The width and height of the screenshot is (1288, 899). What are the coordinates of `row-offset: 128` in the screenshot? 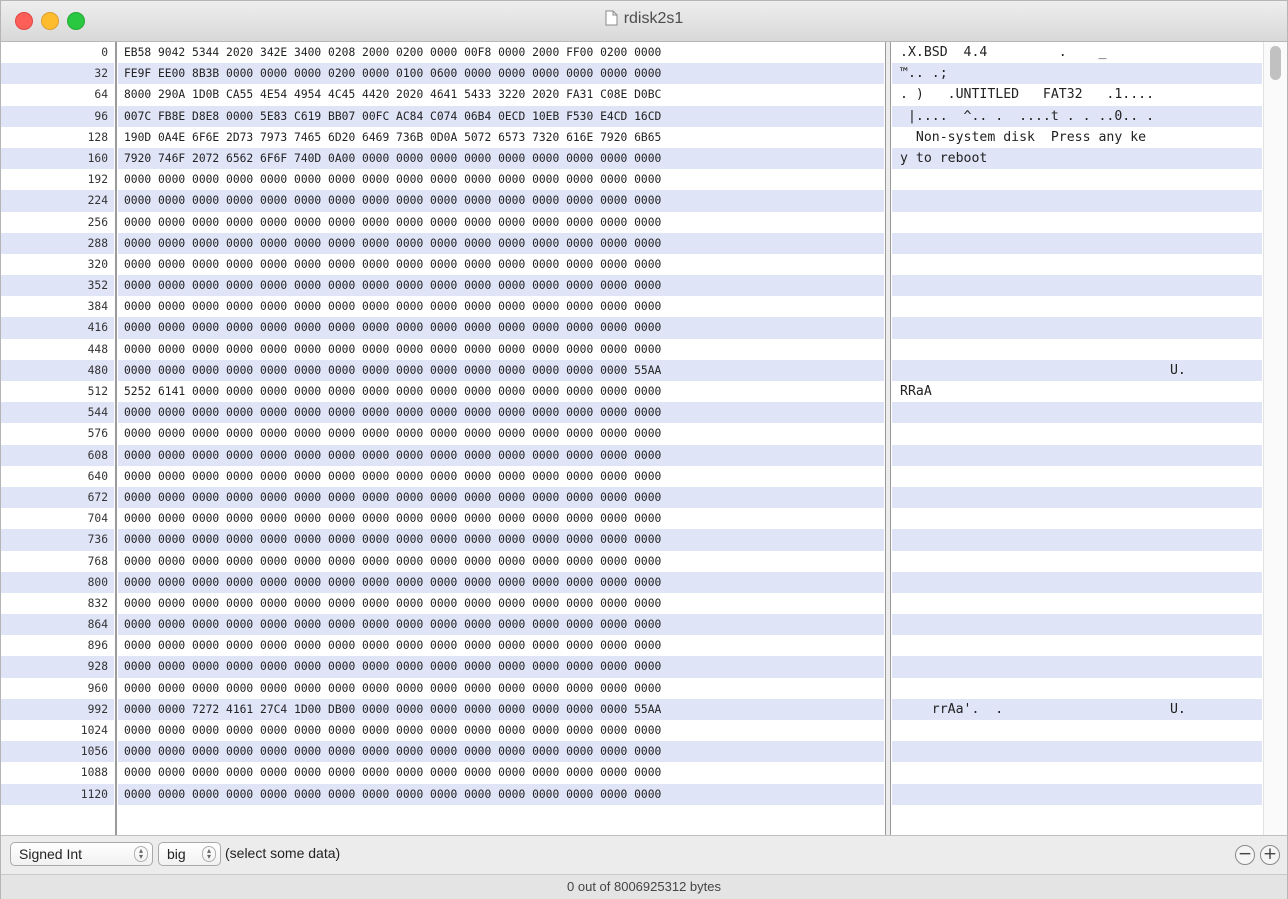 It's located at (97, 137).